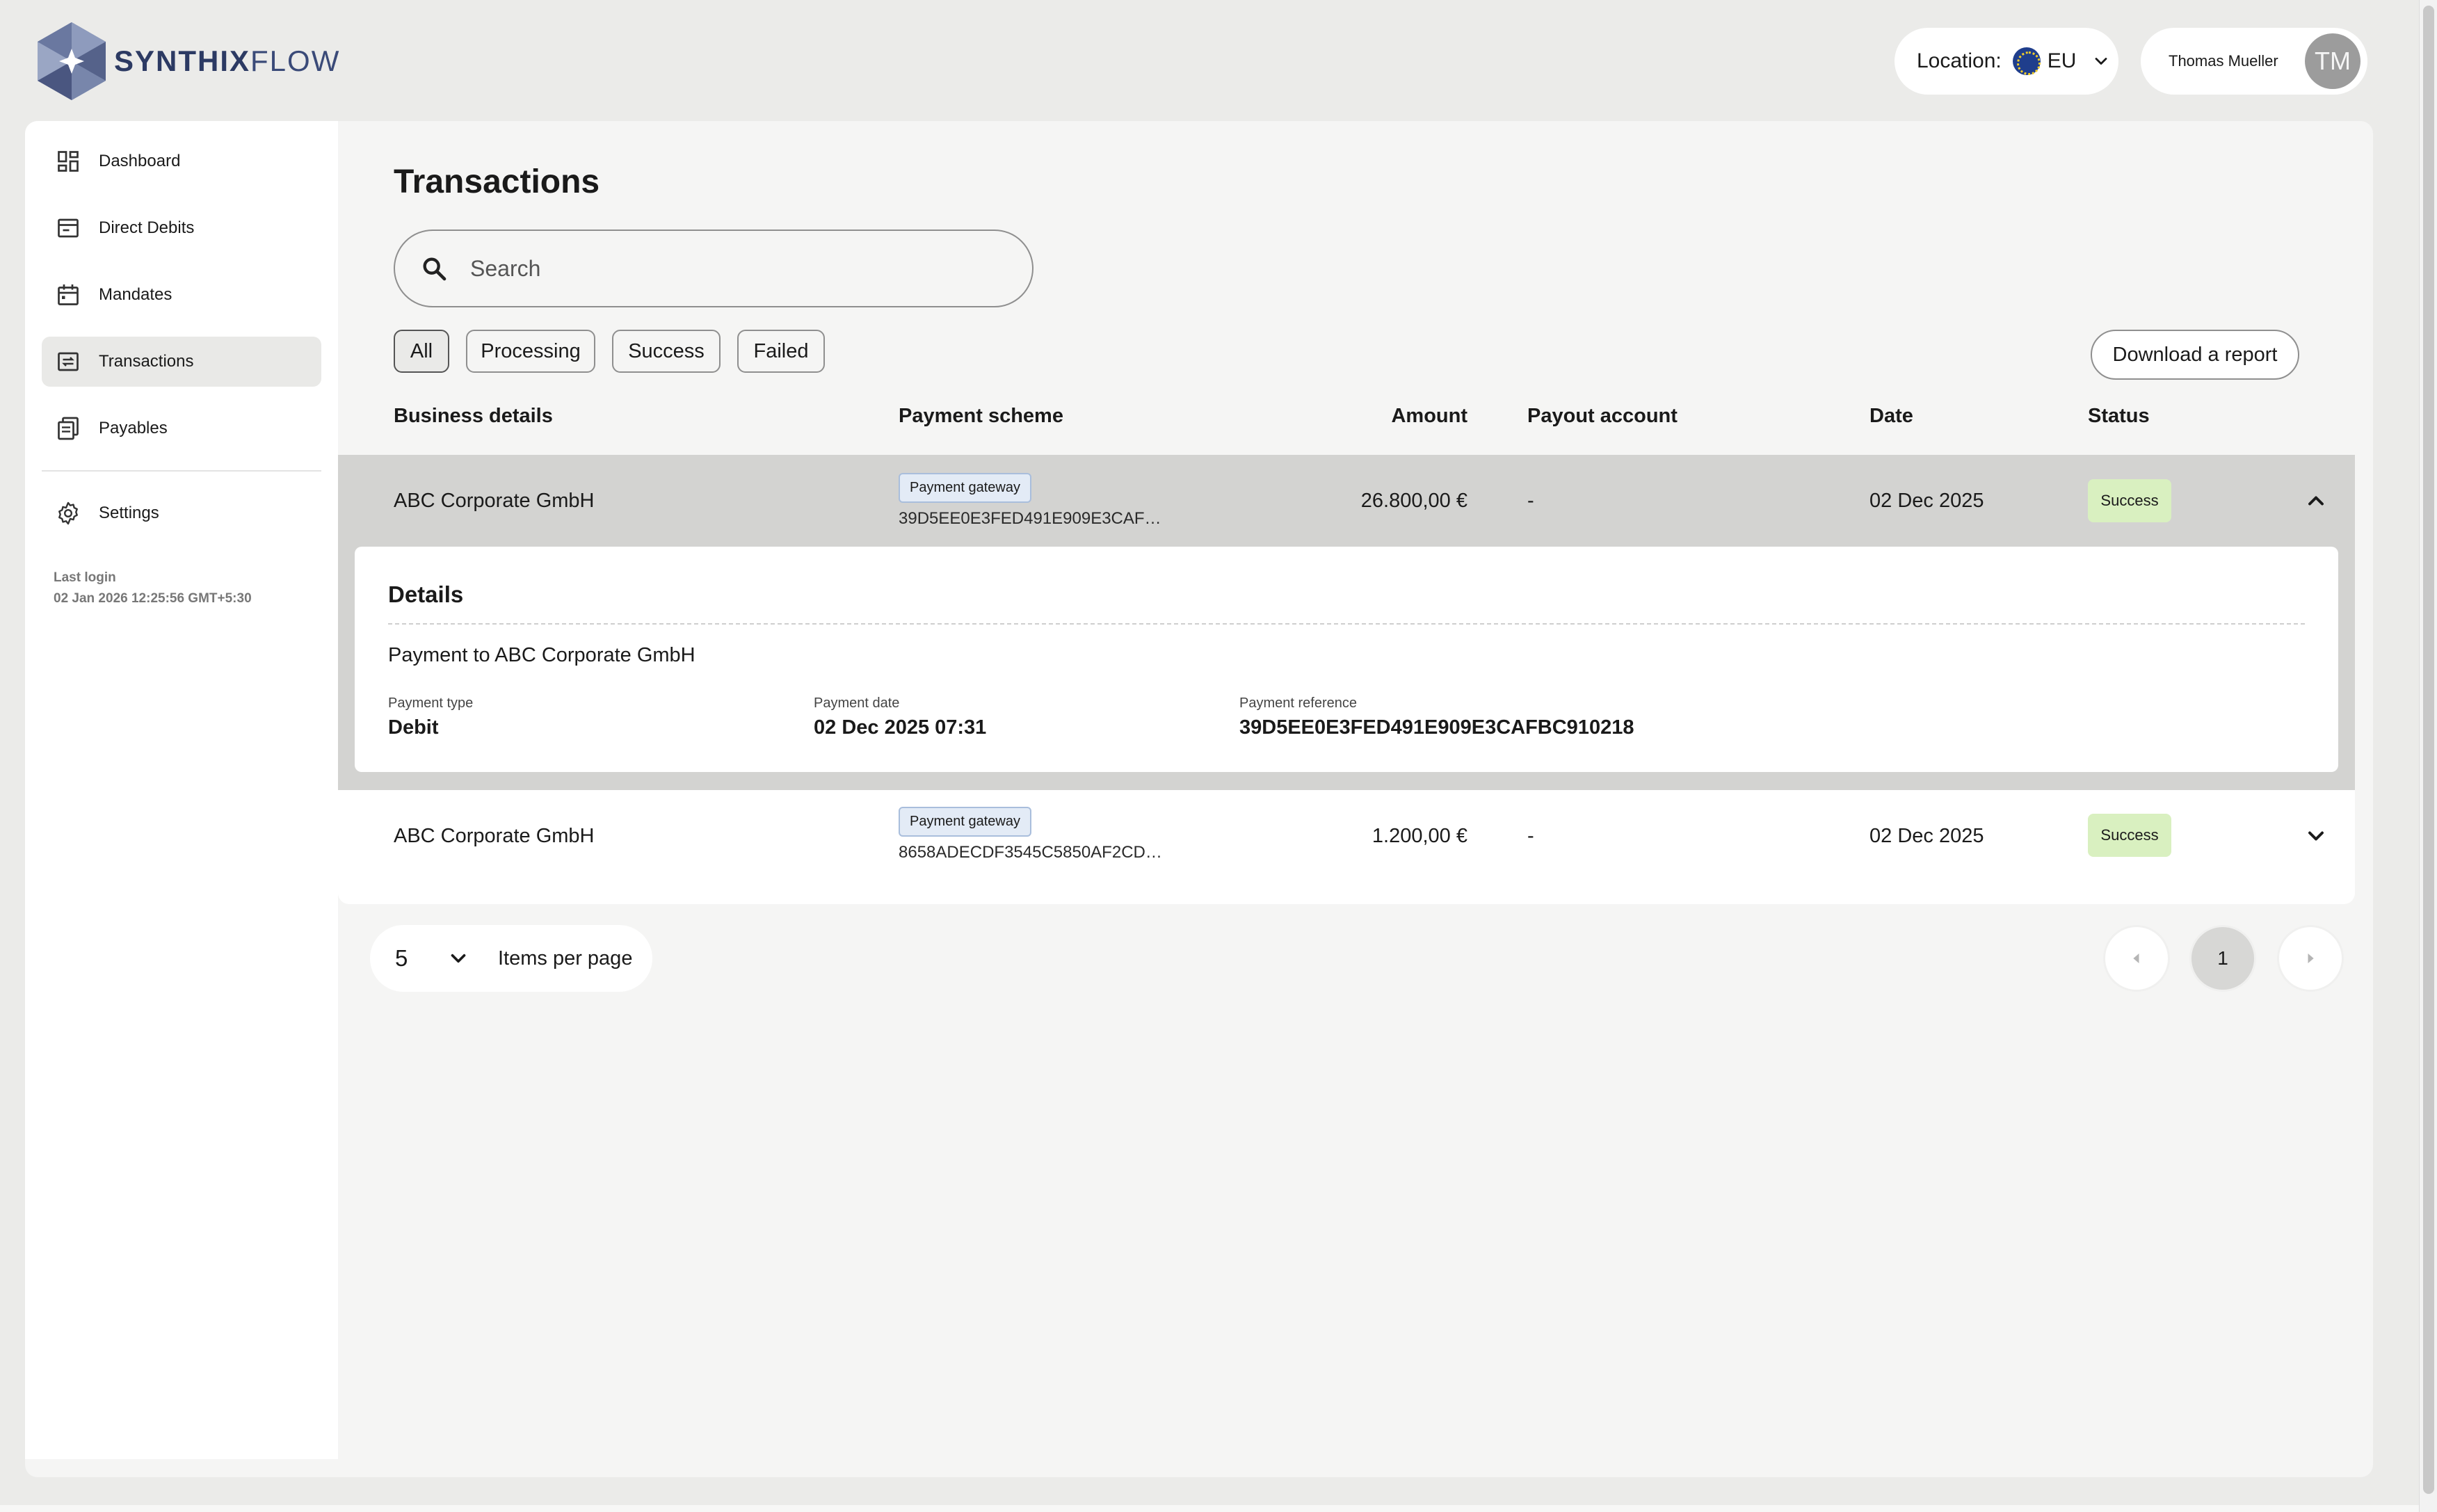 This screenshot has height=1512, width=2437. Describe the element at coordinates (1209, 1508) in the screenshot. I see `bottom-strip` at that location.